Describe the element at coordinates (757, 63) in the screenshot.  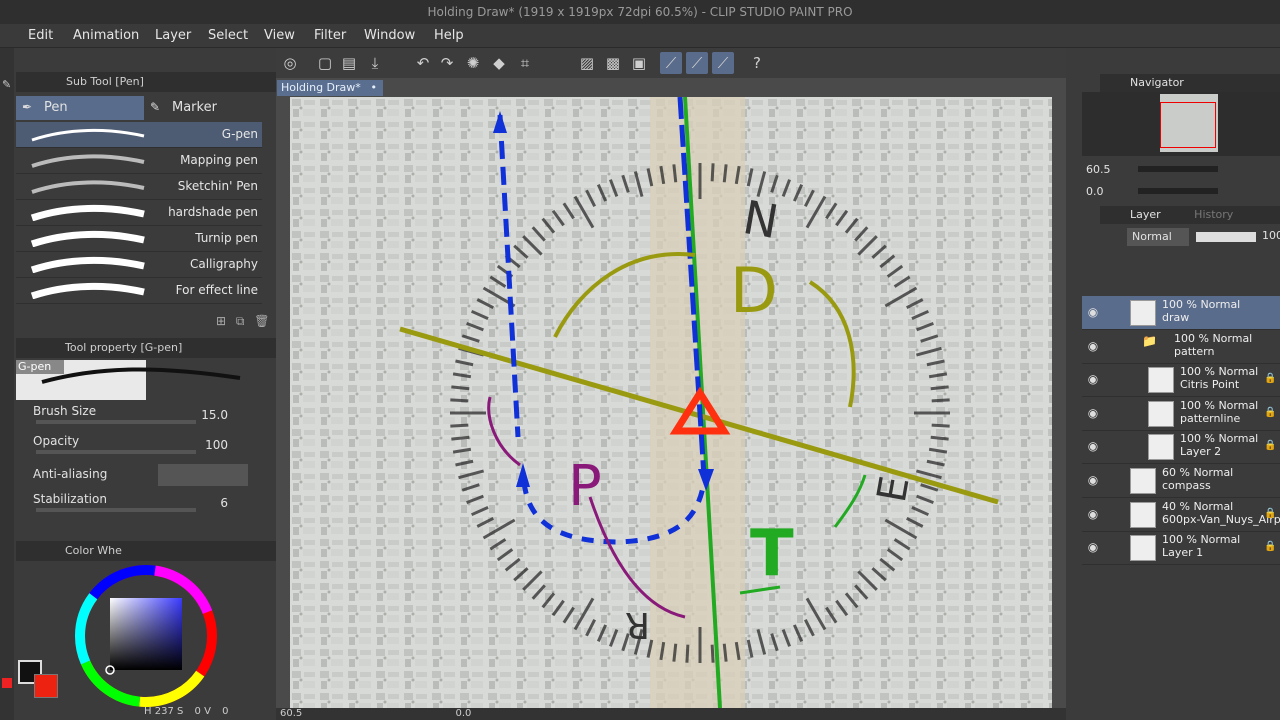
I see `help-icon: ?` at that location.